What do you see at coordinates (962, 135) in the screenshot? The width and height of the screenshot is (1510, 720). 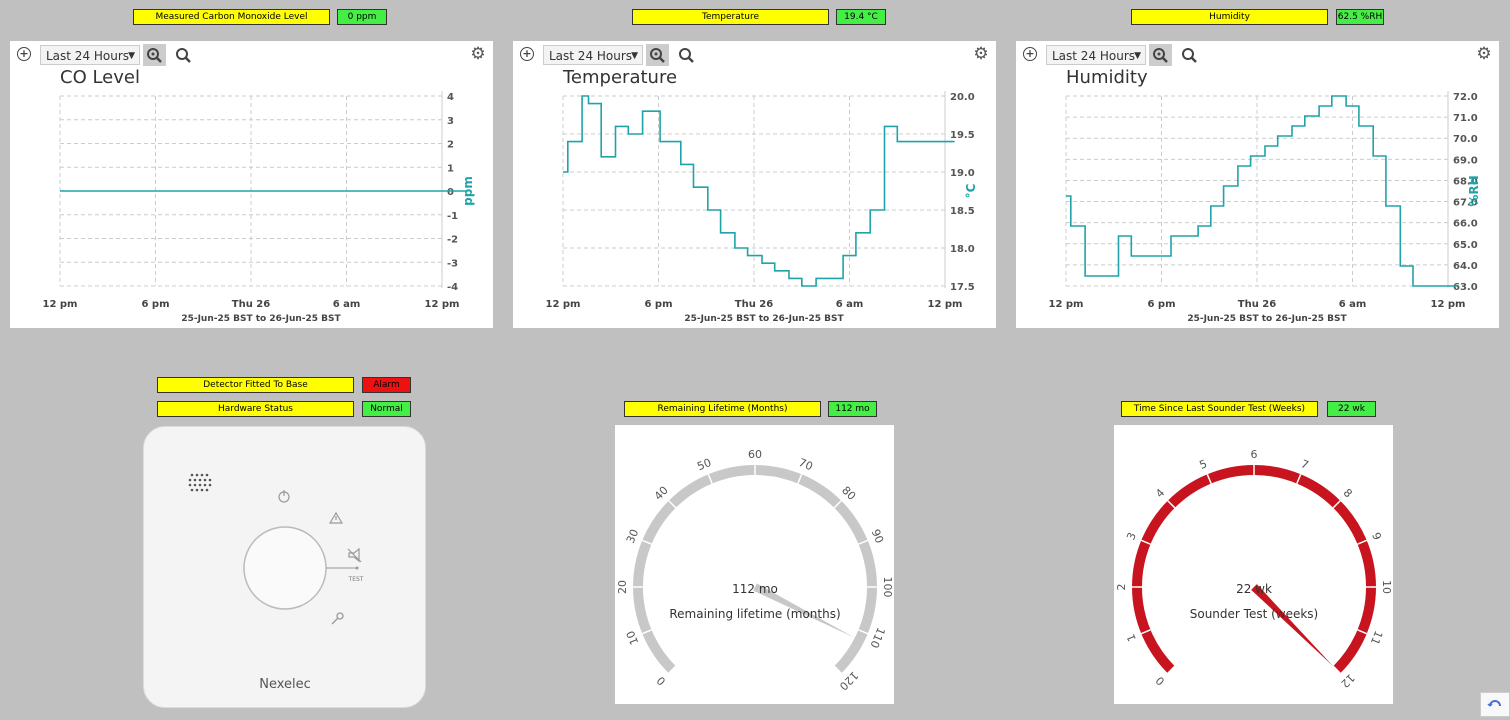 I see `y-tick-label: 19.5` at bounding box center [962, 135].